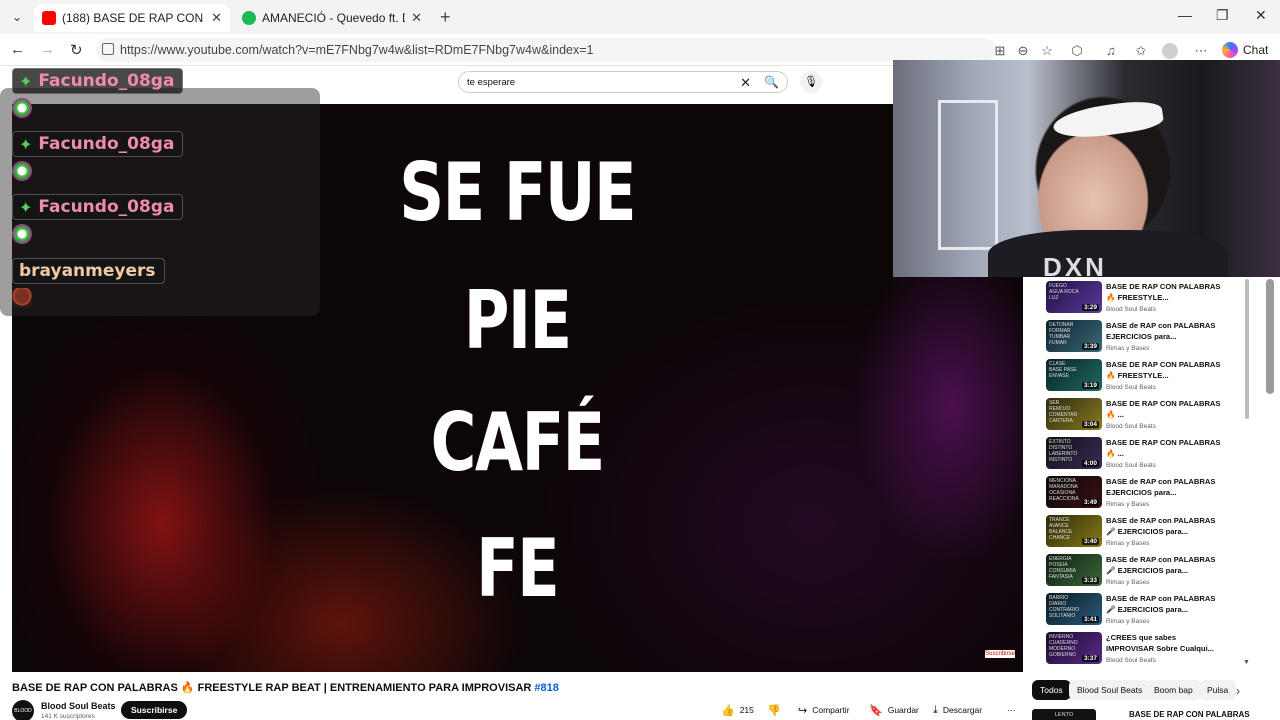 The image size is (1280, 720). What do you see at coordinates (332, 18) in the screenshot?
I see `tab-spotify: AMANECIÓ - Quevedo ft. De La Rose ✕` at bounding box center [332, 18].